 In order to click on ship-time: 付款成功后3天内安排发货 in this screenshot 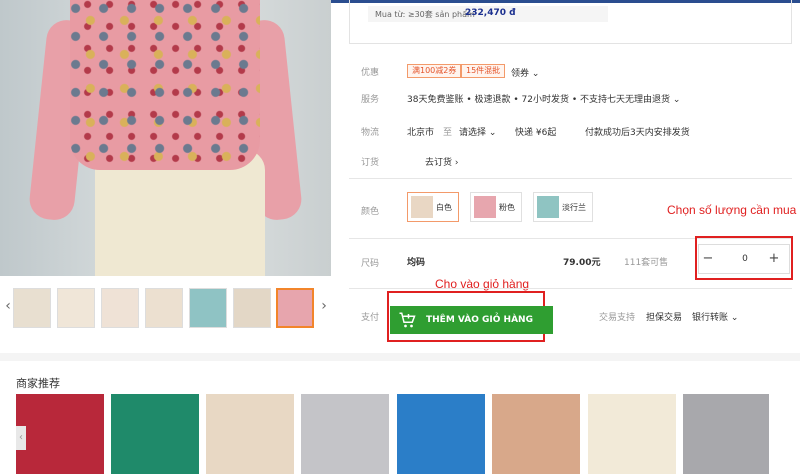, I will do `click(637, 133)`.